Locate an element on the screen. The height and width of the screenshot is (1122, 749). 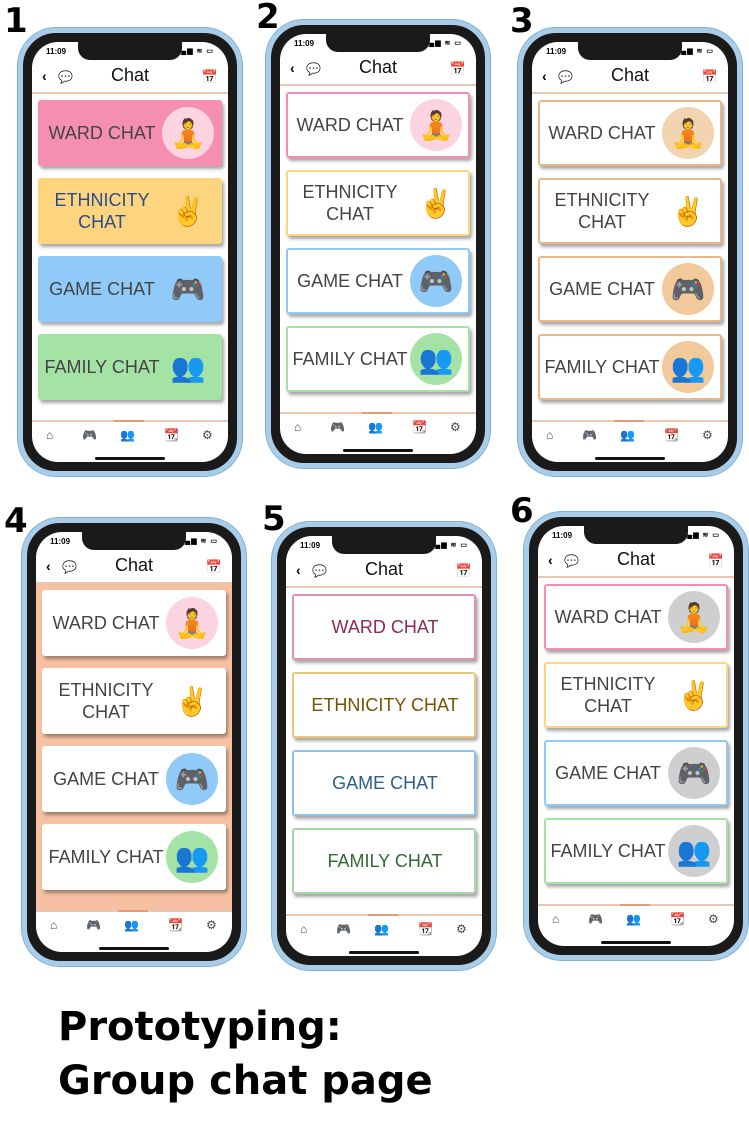
app-header: ‹ 💬 Chat 📅 is located at coordinates (130, 78).